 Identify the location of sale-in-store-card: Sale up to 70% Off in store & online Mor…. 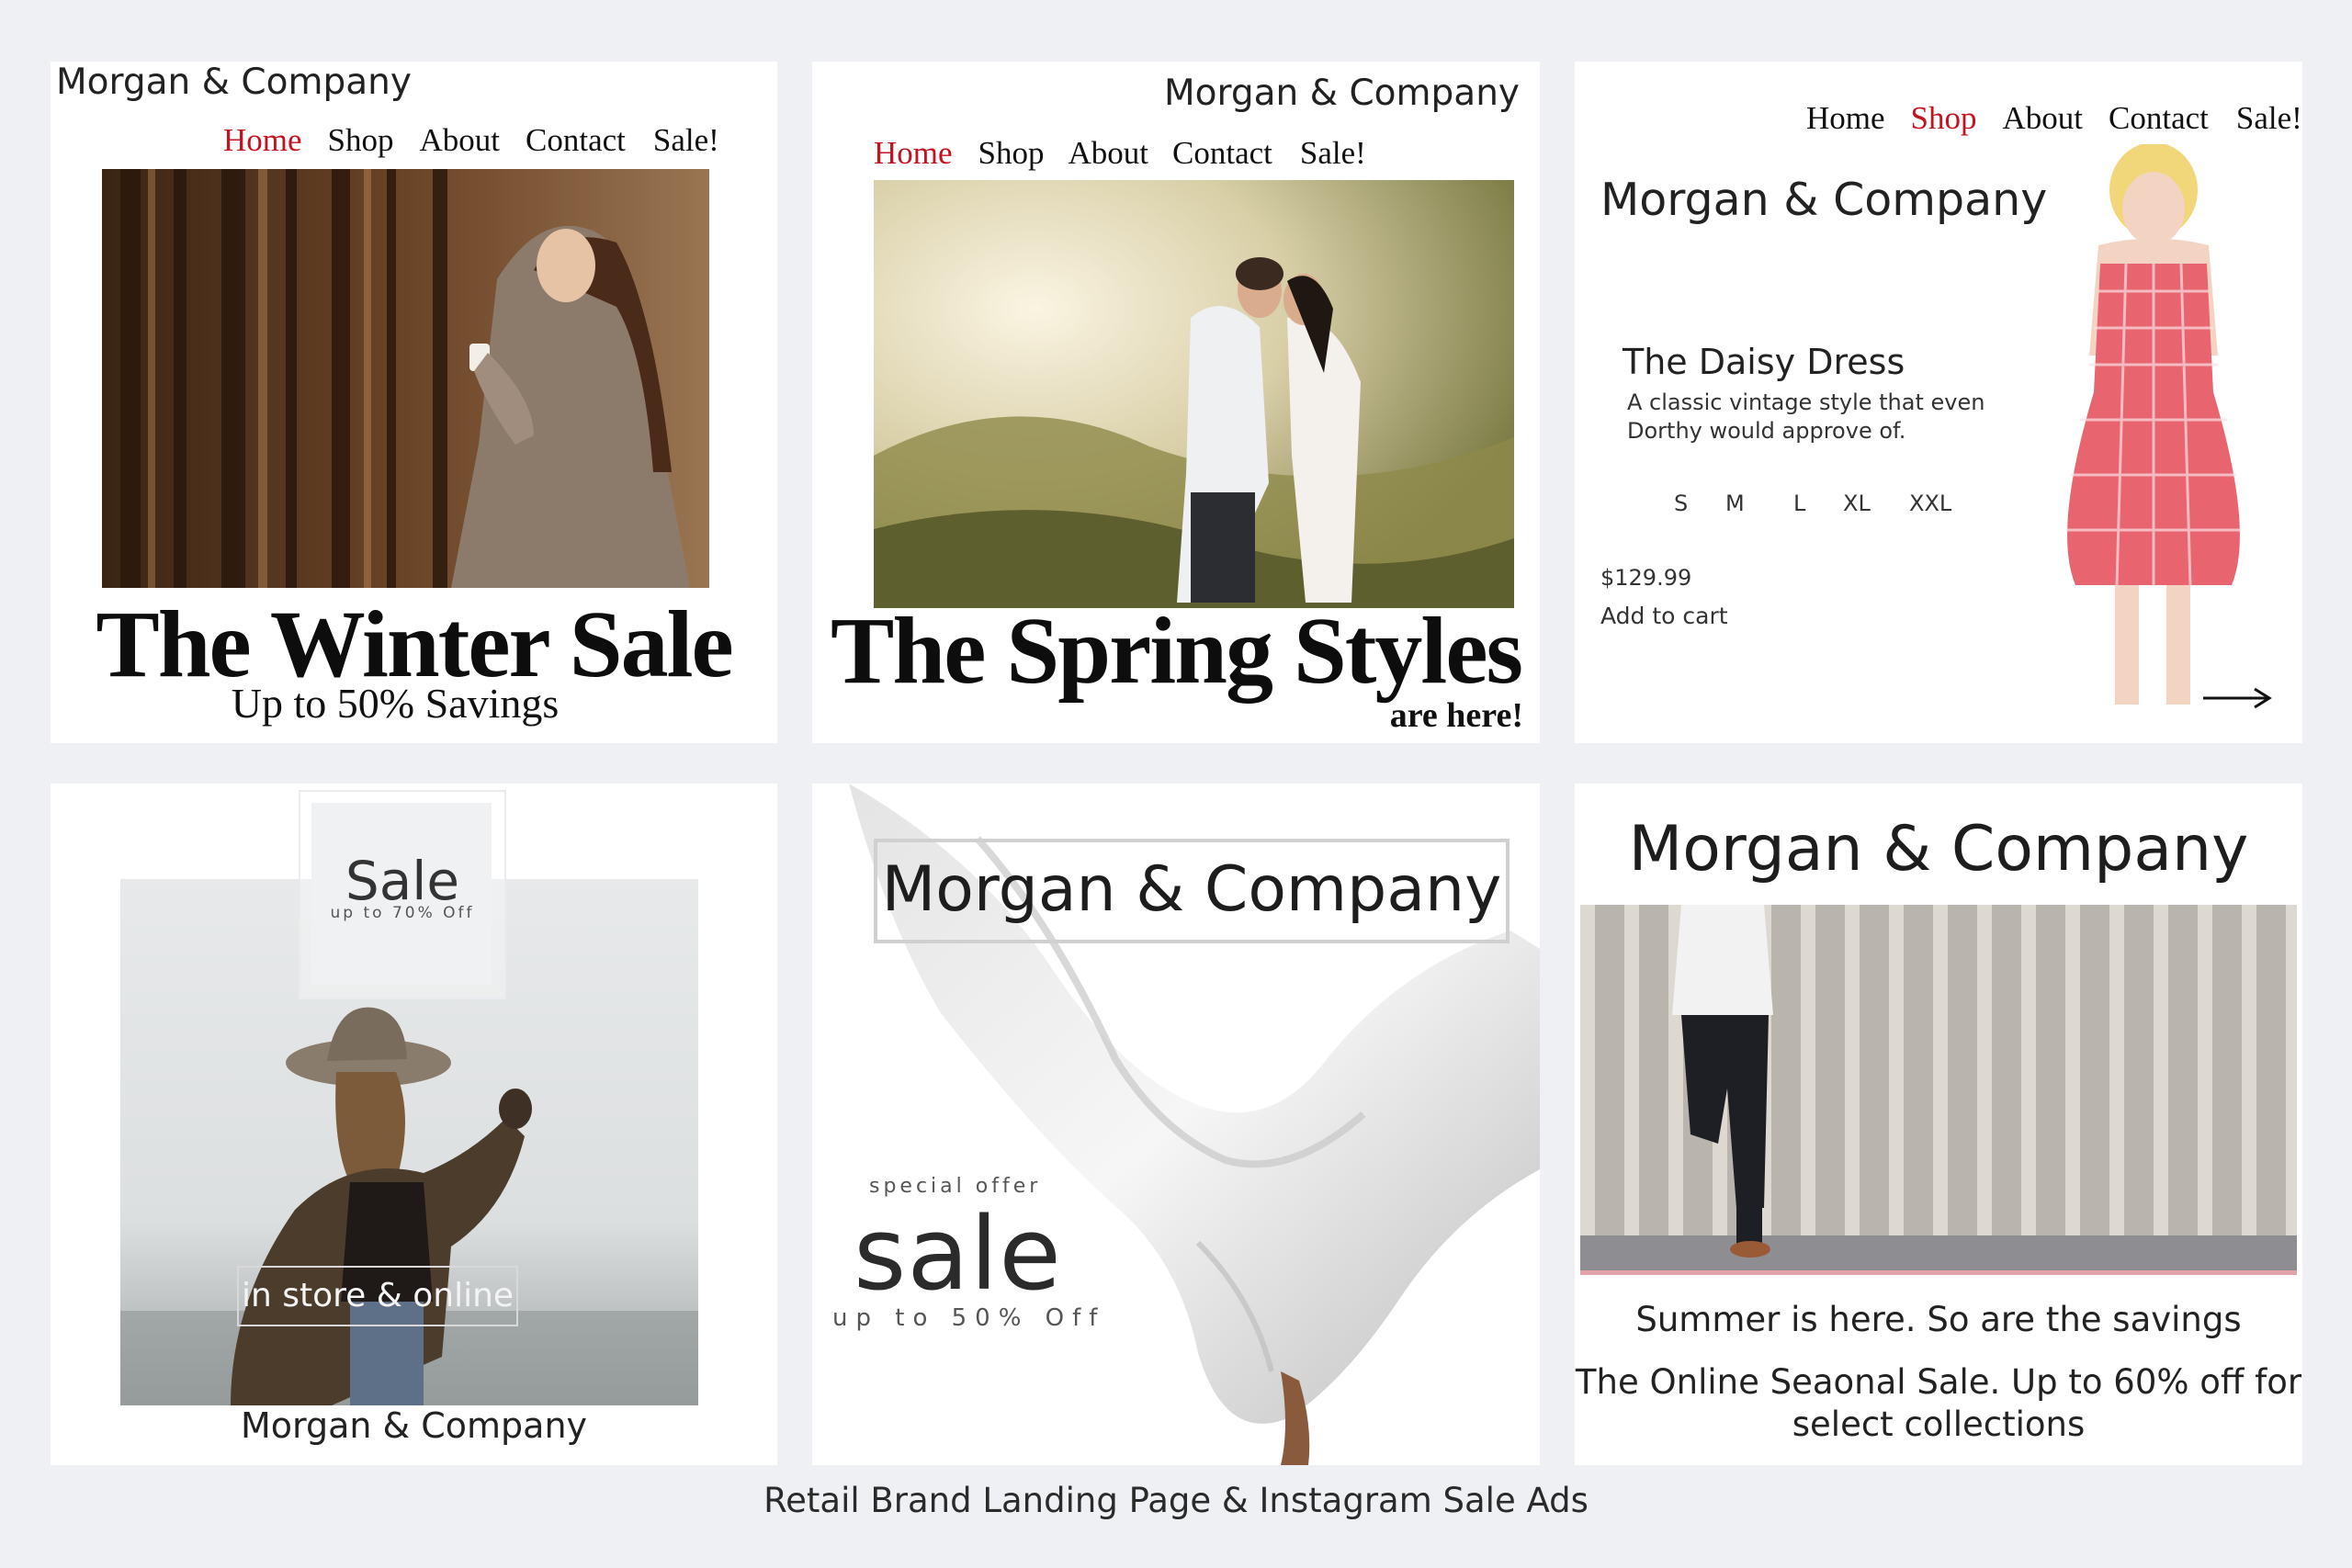
(414, 1125).